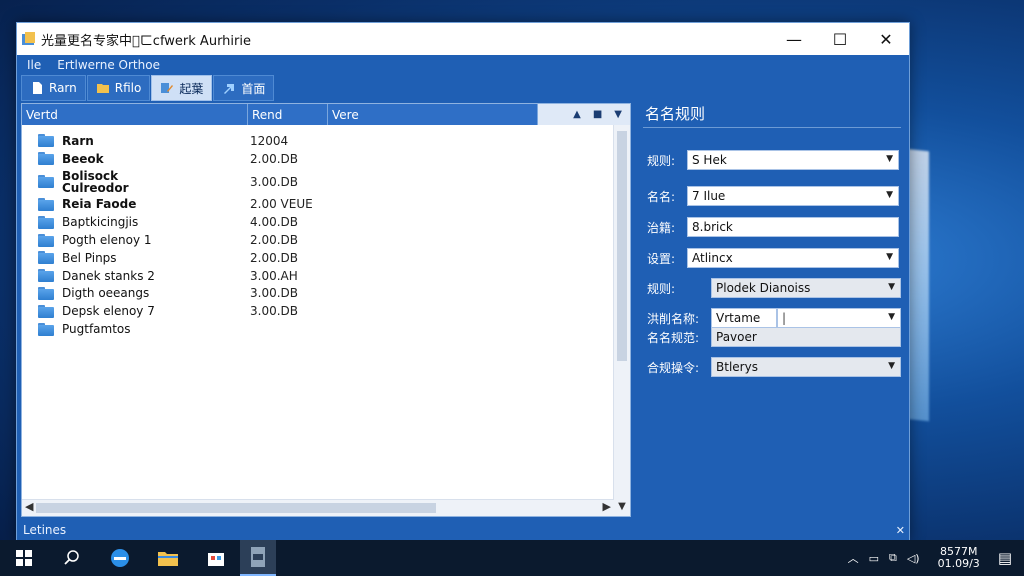  Describe the element at coordinates (253, 88) in the screenshot. I see `toolbar-label: 首面` at that location.